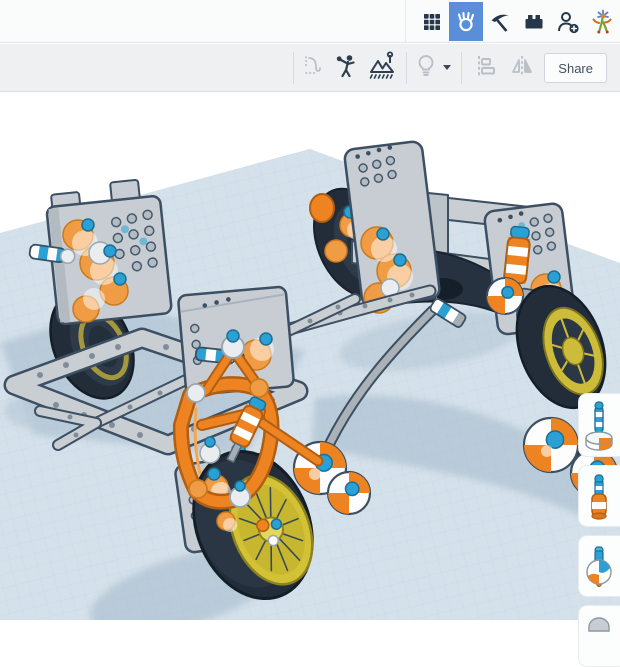 The image size is (620, 667). I want to click on align-button, so click(485, 68).